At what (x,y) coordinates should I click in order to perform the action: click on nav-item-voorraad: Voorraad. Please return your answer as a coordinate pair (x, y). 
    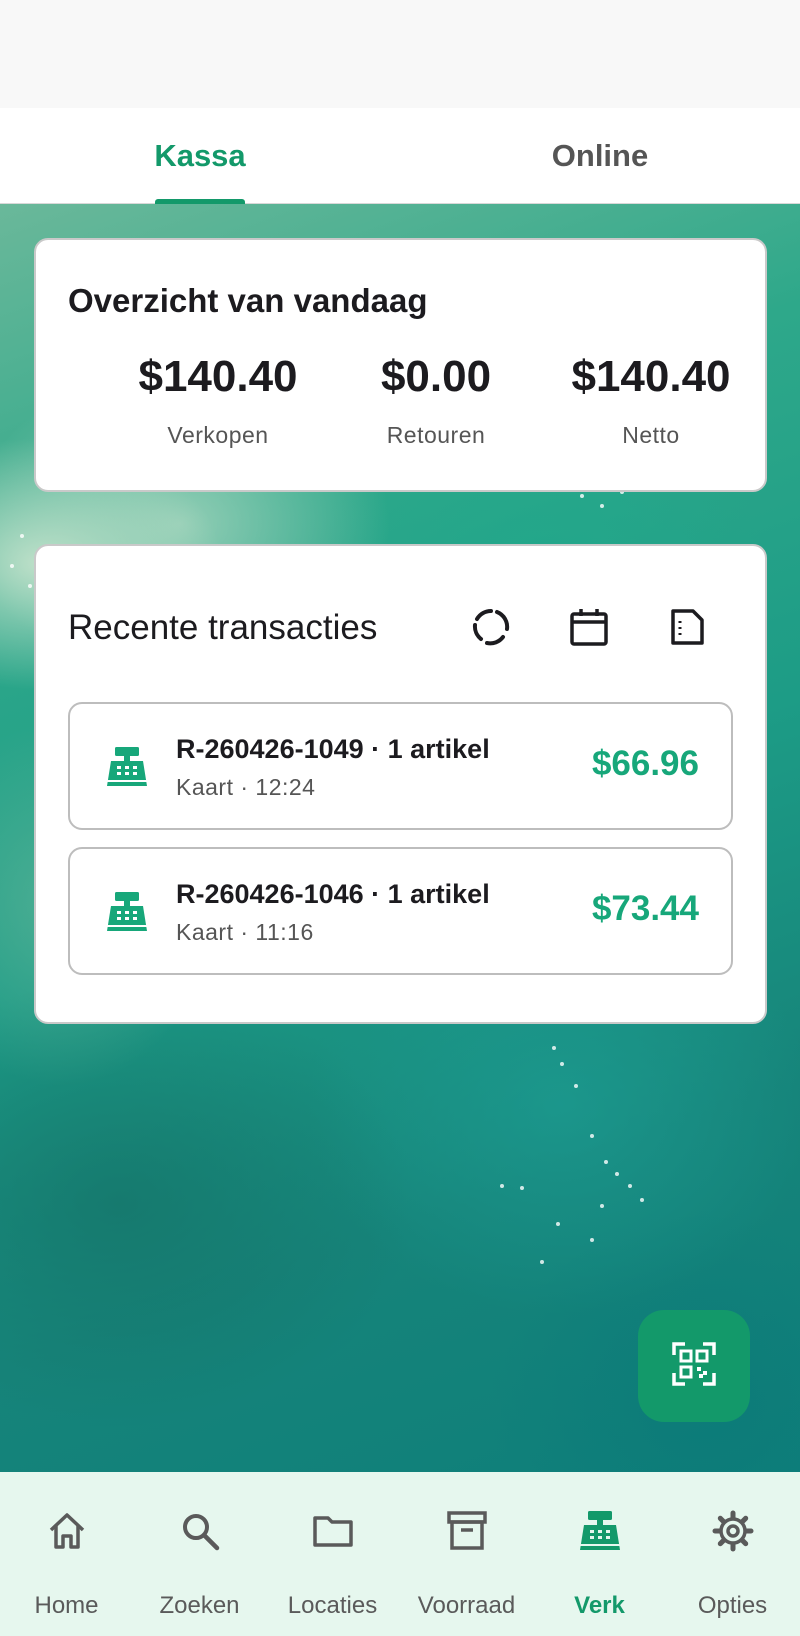
    Looking at the image, I should click on (466, 1554).